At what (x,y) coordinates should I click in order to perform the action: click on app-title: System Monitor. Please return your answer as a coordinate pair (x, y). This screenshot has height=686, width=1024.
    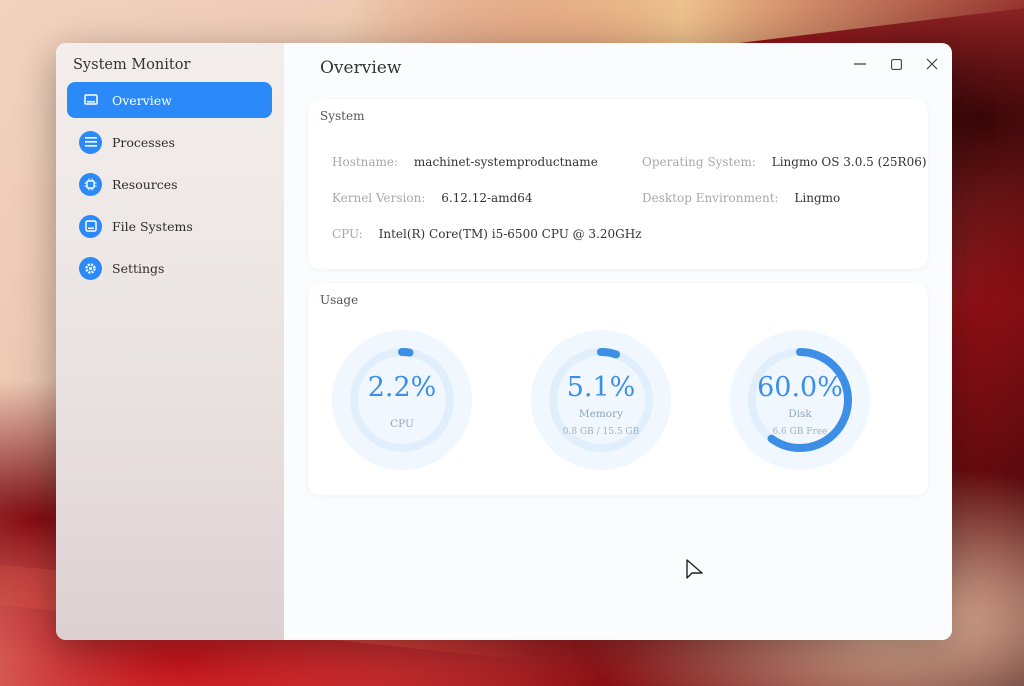
    Looking at the image, I should click on (132, 65).